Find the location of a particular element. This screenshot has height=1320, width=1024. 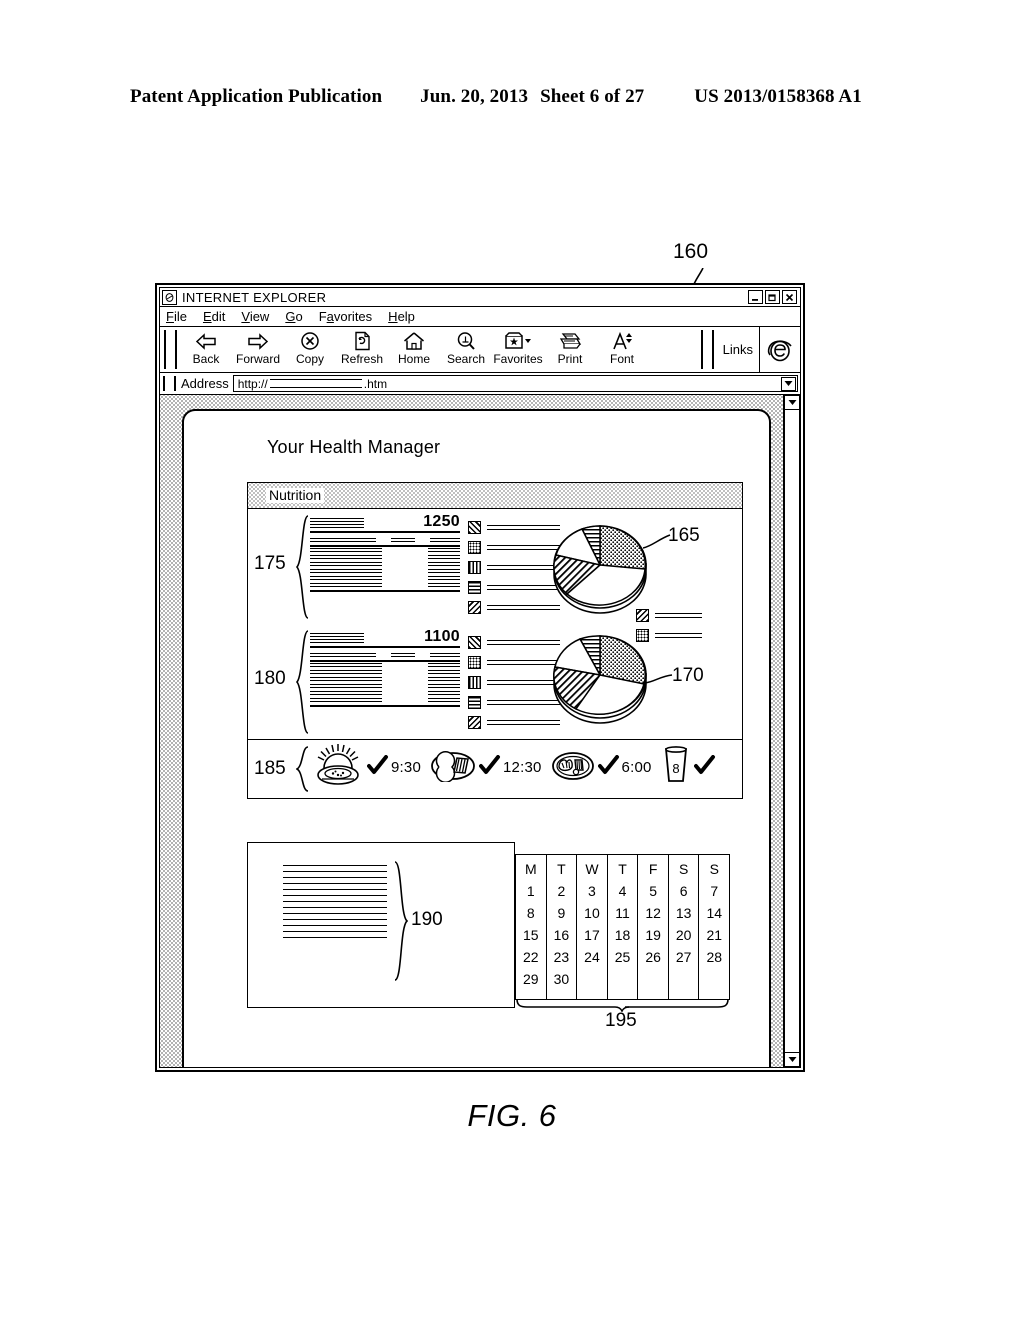

calendar-date: 6 is located at coordinates (684, 891).